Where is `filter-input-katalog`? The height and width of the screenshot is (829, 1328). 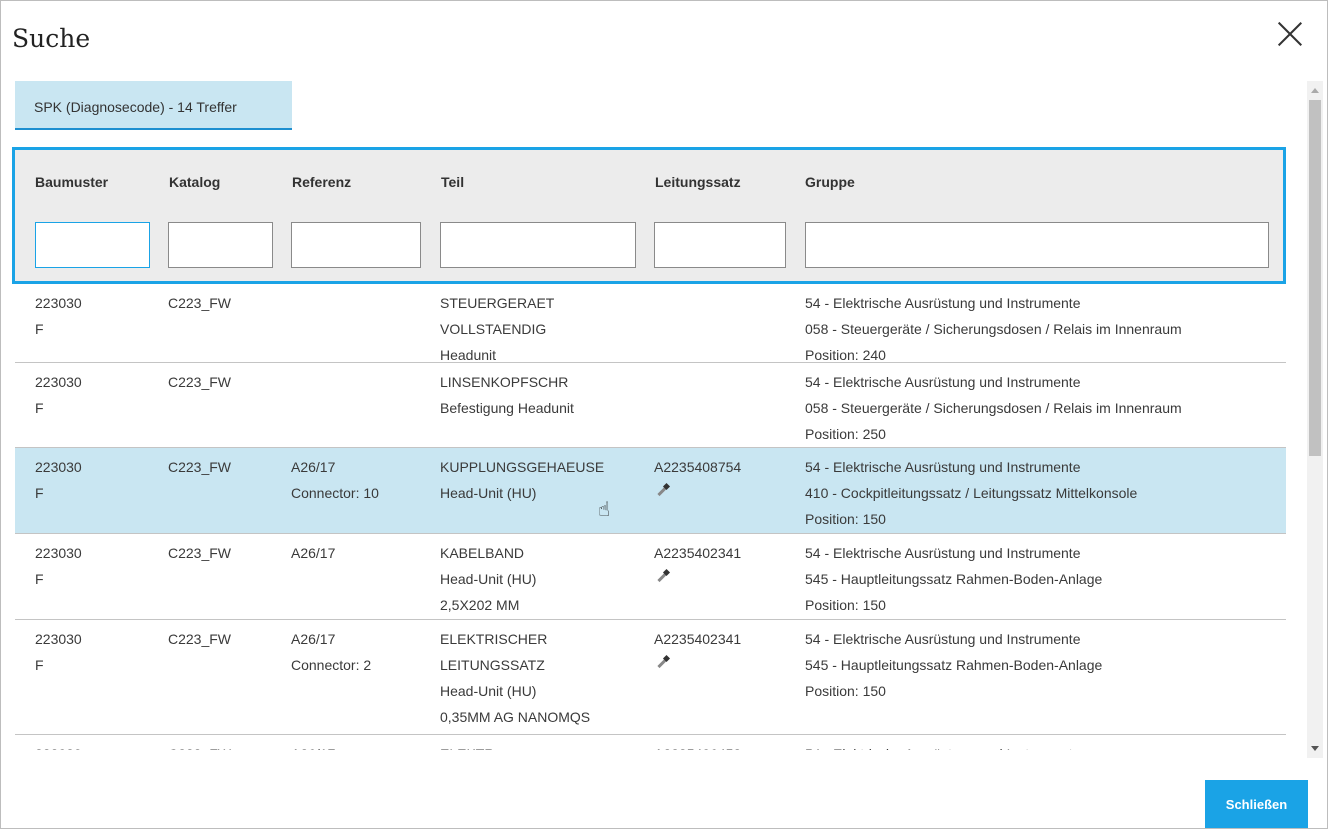 filter-input-katalog is located at coordinates (220, 245).